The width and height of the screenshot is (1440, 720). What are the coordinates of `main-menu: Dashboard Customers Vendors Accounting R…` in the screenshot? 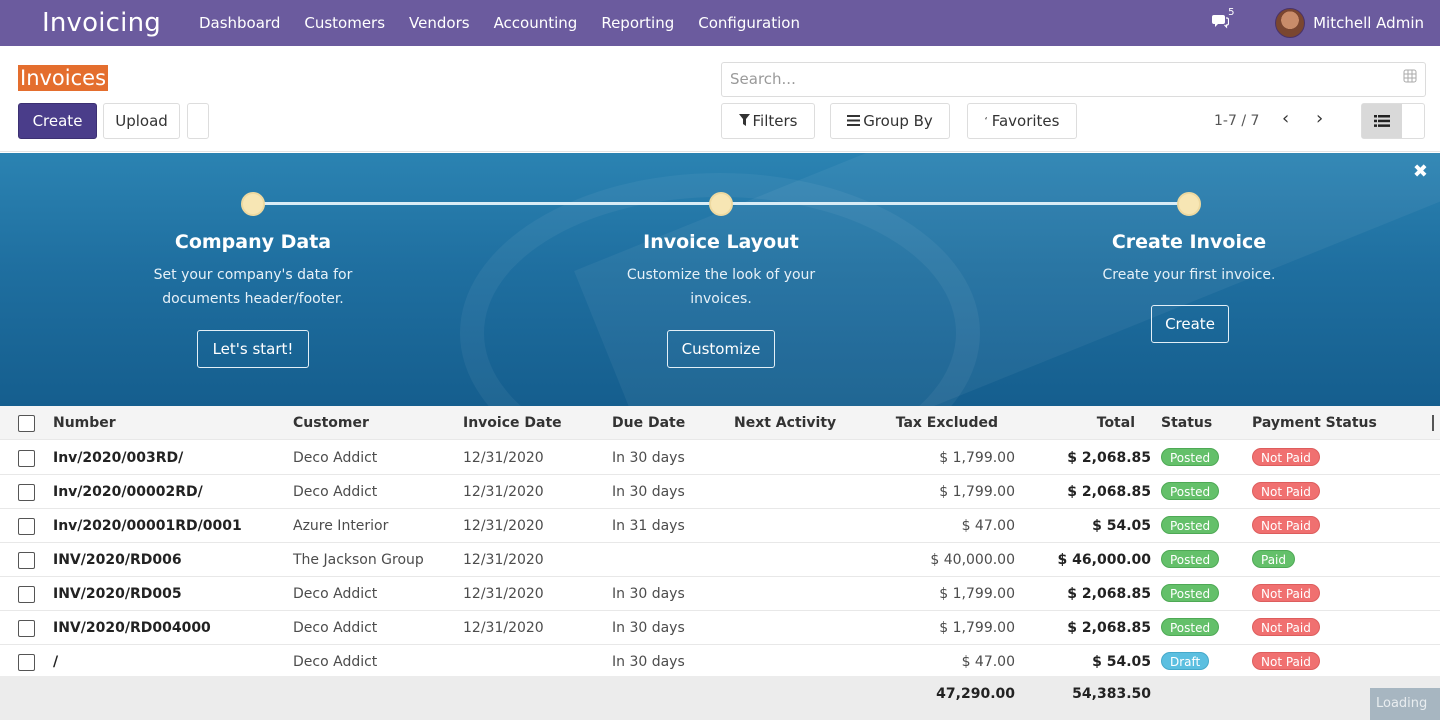 It's located at (511, 23).